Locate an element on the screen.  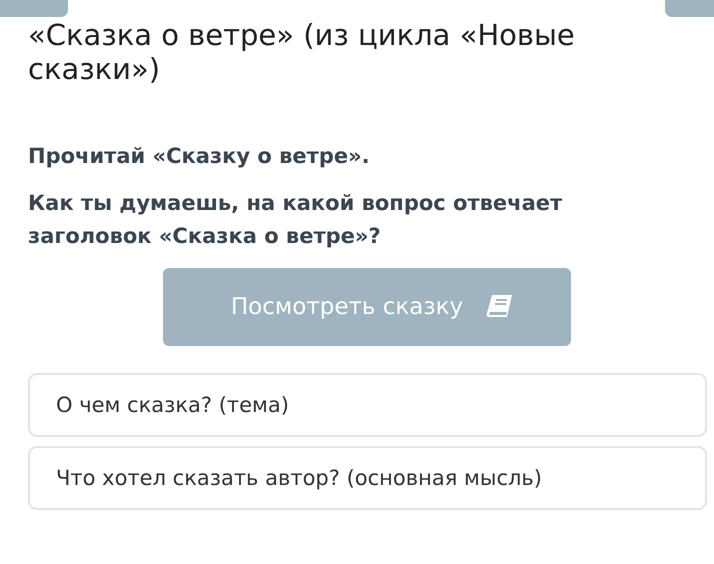
book-icon is located at coordinates (499, 307).